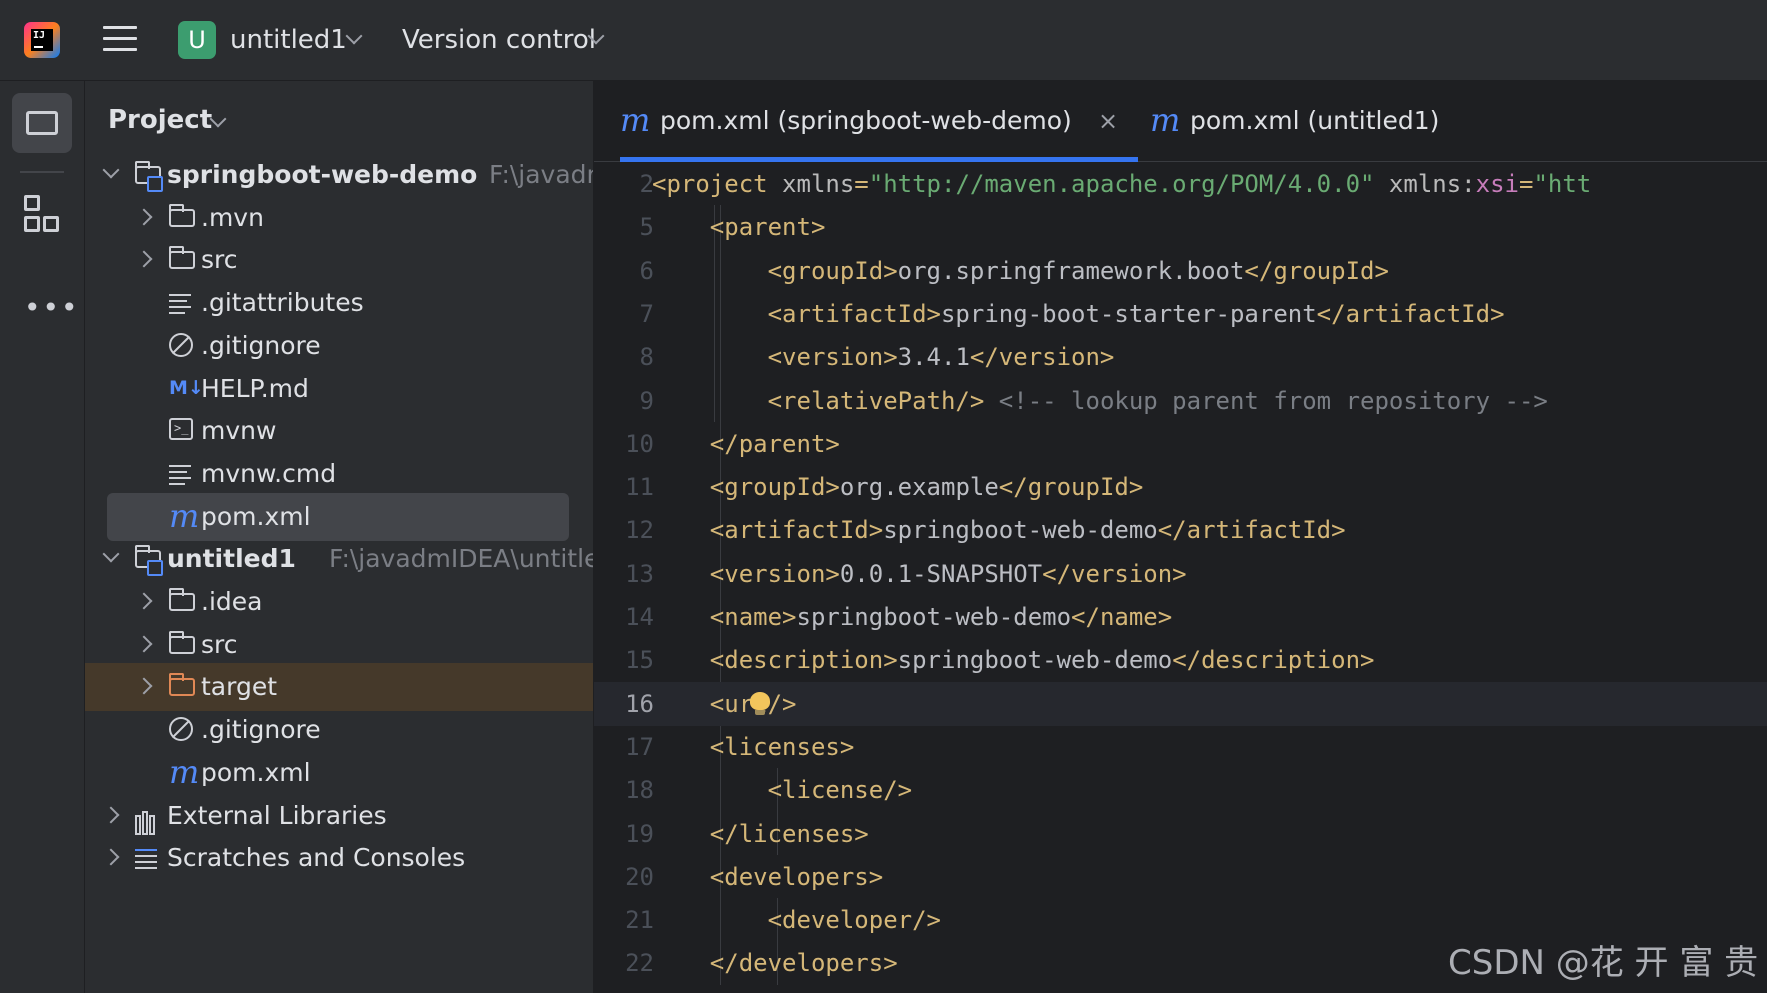  I want to click on line-number: 15, so click(624, 660).